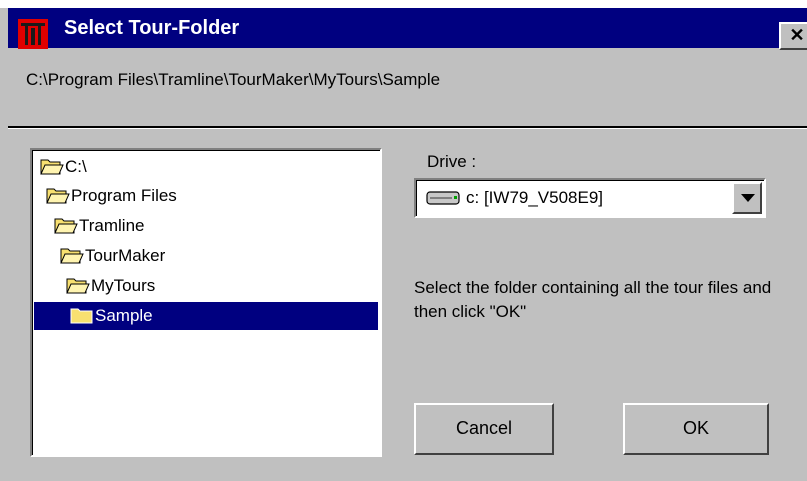 This screenshot has width=807, height=481. I want to click on title-bar: Select Tour-Folder ✕, so click(407, 29).